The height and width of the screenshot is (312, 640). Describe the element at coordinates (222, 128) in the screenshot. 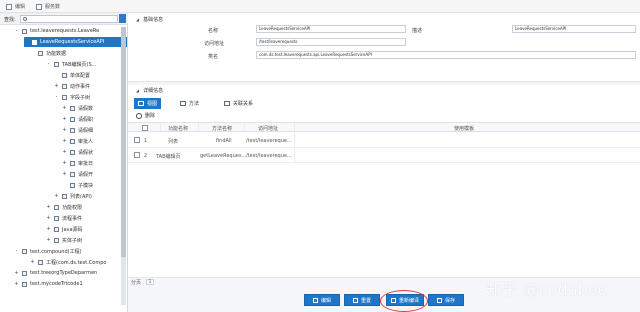

I see `column-header: 方法名称` at that location.